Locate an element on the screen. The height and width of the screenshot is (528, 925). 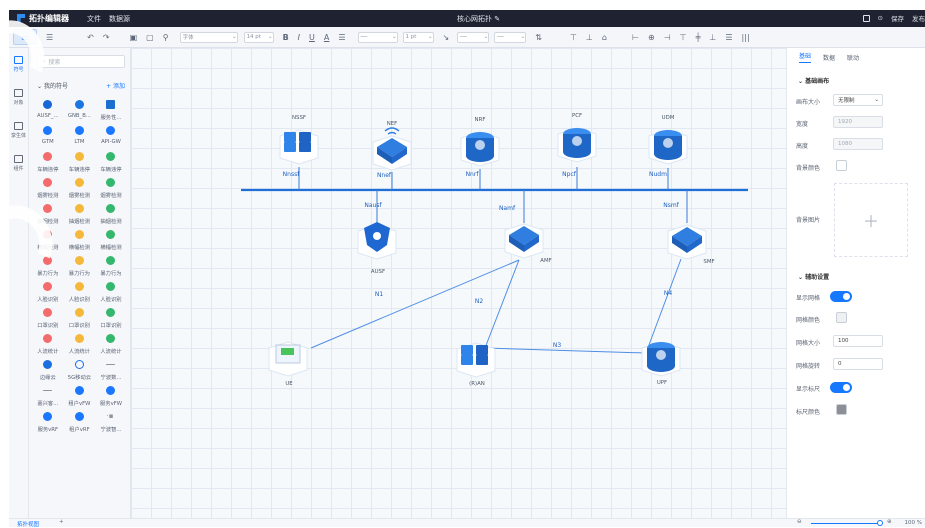
symbol-item: 租户vFW is located at coordinates (80, 396).